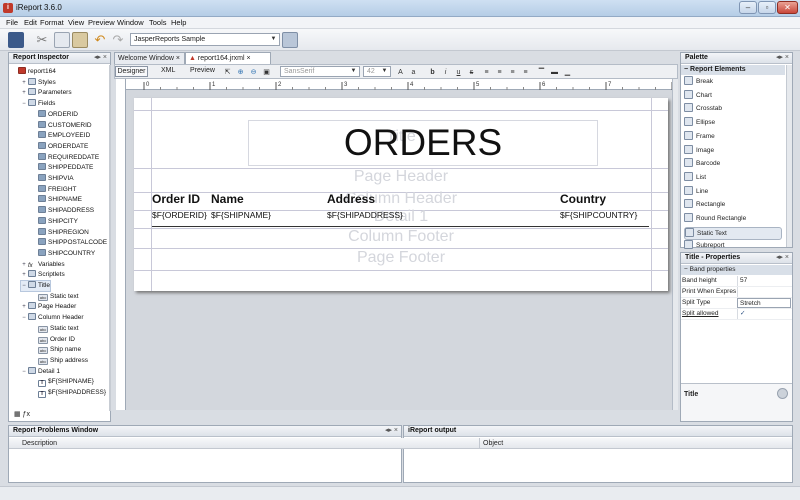 This screenshot has height=500, width=800. Describe the element at coordinates (35, 286) in the screenshot. I see `tree-node: − Title` at that location.